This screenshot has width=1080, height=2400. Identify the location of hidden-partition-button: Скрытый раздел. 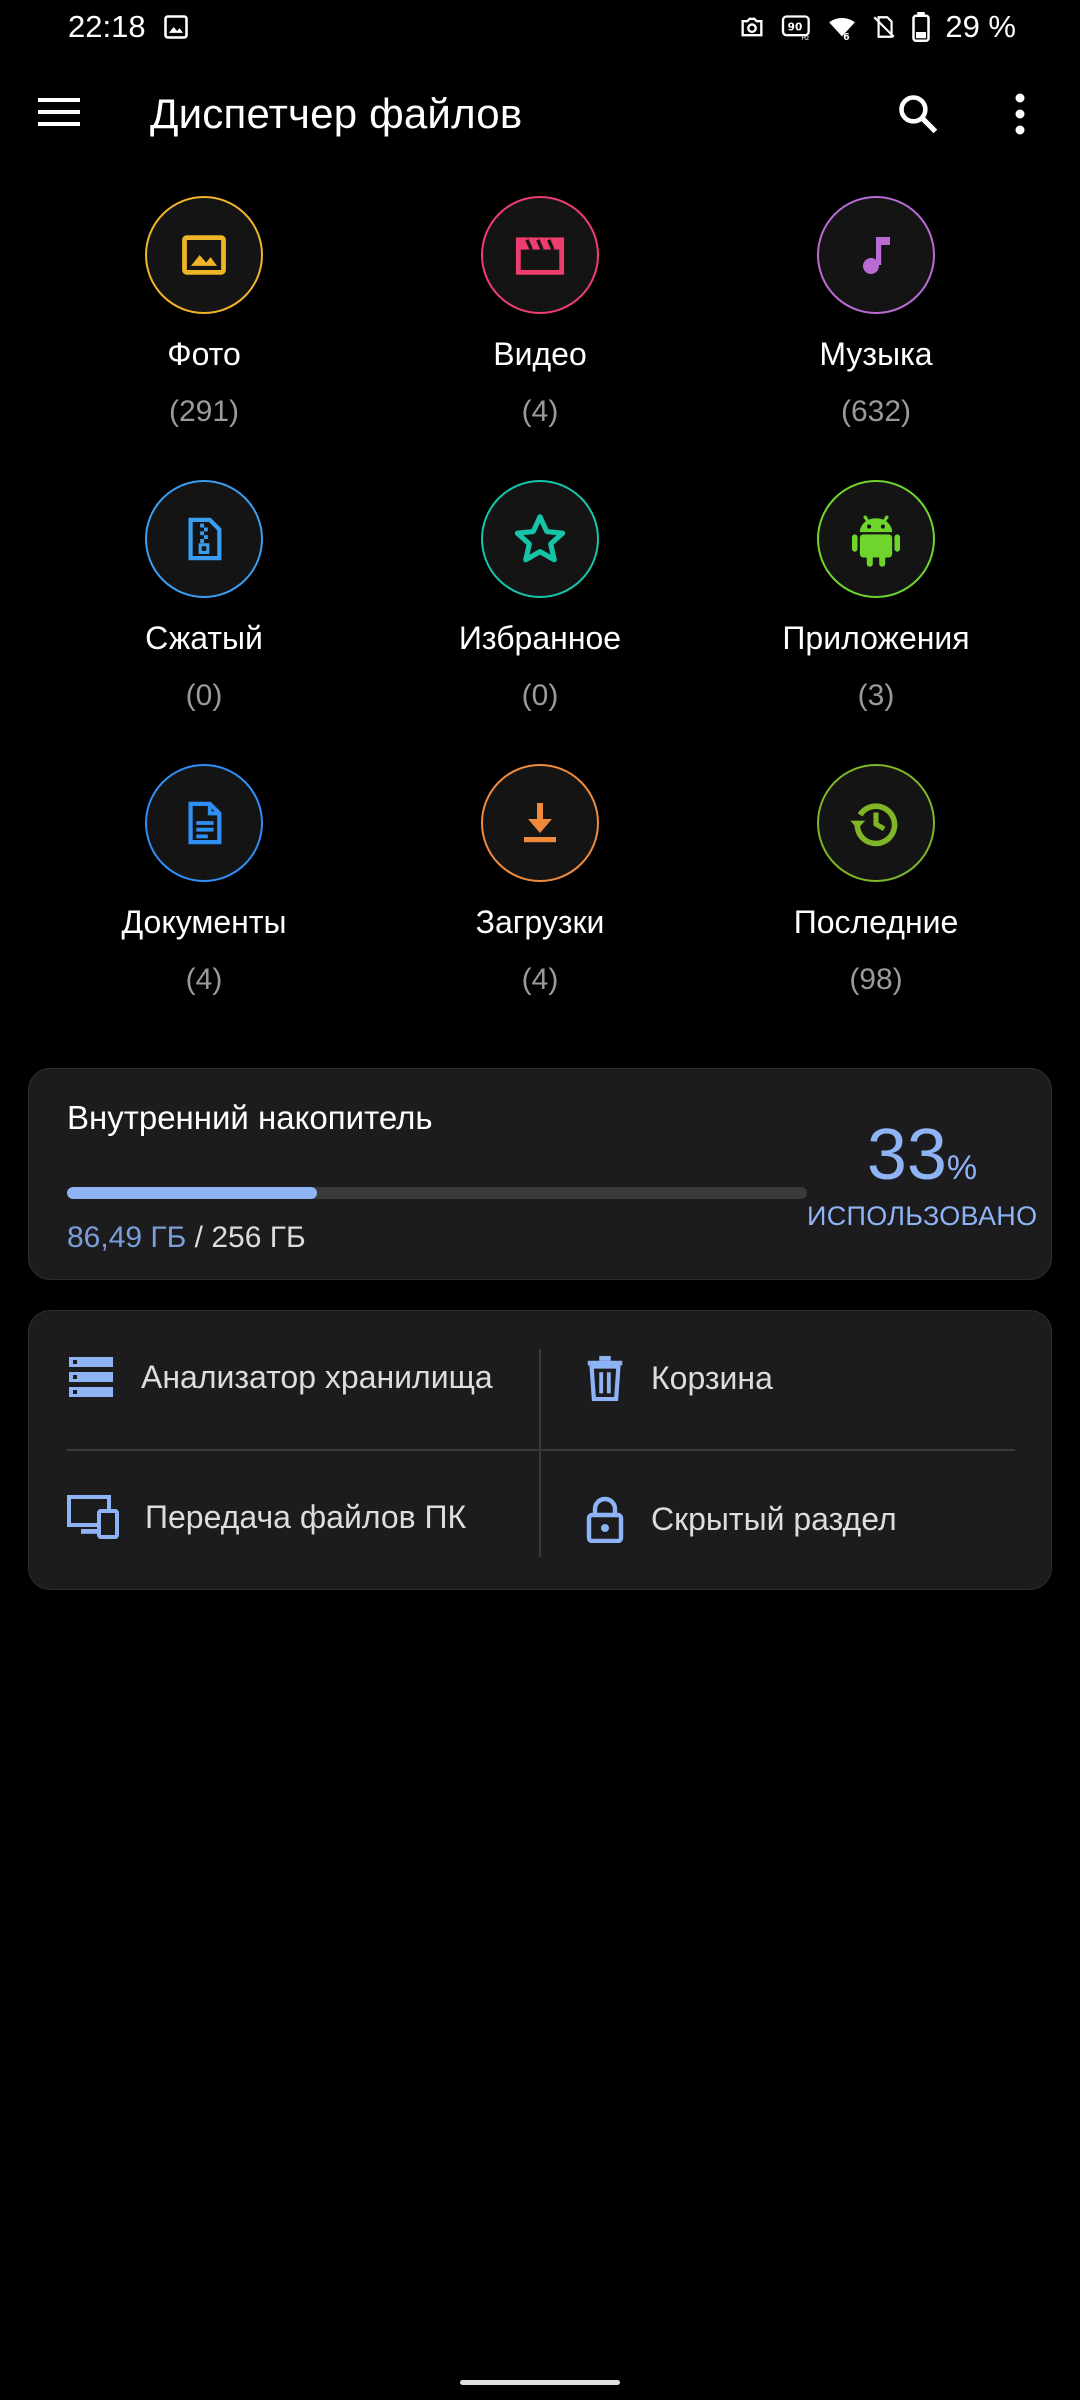
(741, 1519).